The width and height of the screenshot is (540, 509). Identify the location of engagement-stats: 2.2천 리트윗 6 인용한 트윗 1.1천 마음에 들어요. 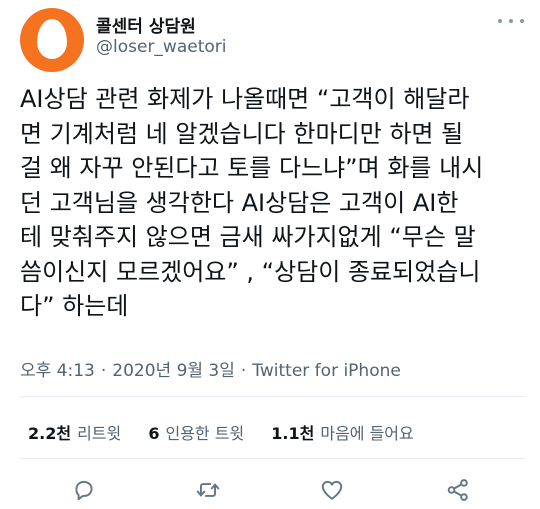
(232, 432).